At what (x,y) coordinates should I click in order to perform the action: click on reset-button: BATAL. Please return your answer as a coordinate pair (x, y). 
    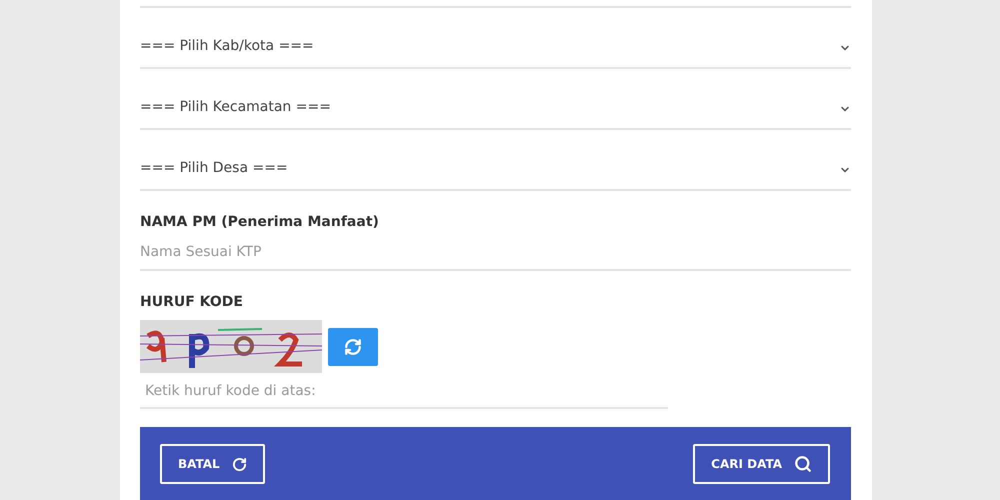
    Looking at the image, I should click on (212, 464).